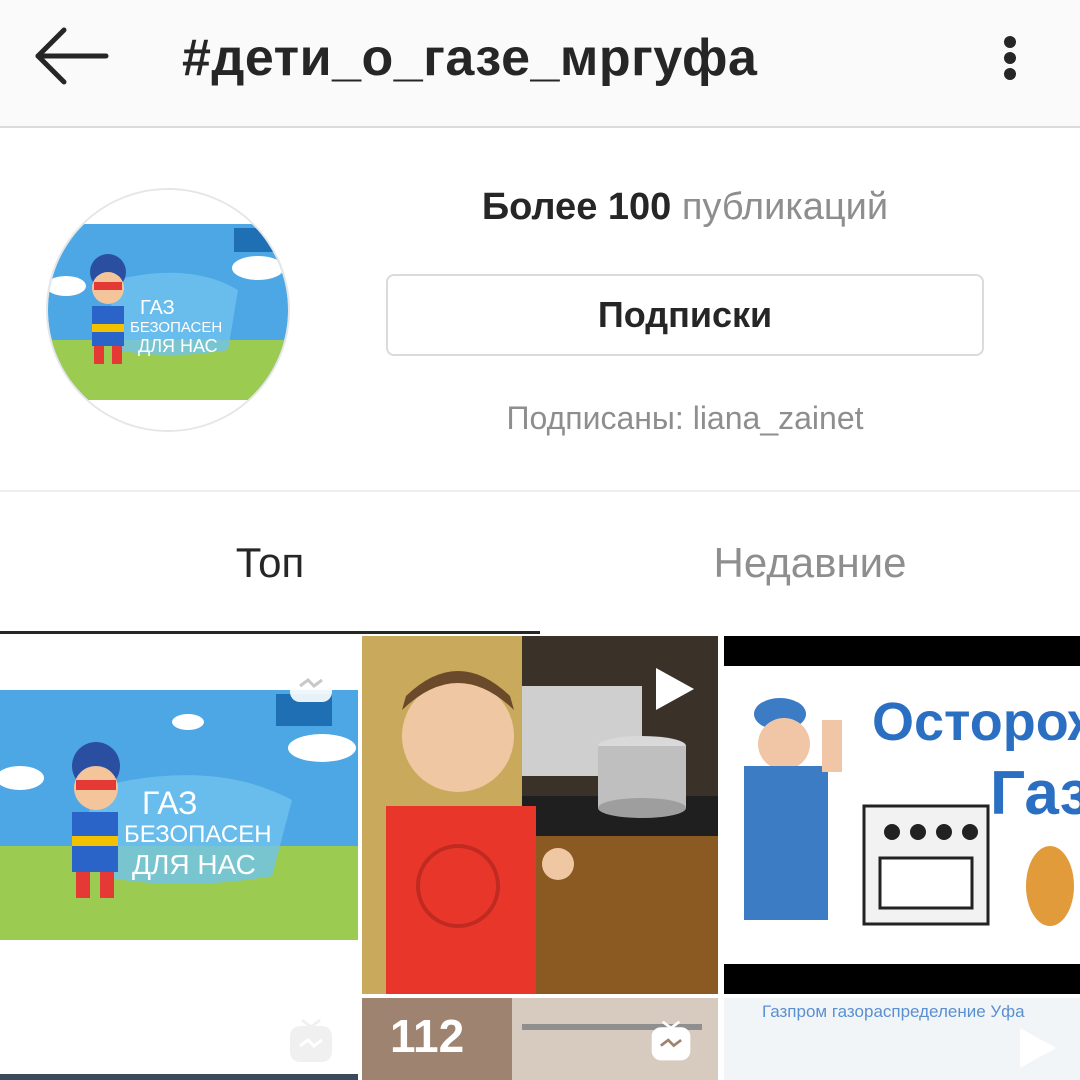 This screenshot has width=1080, height=1080. What do you see at coordinates (1035, 793) in the screenshot?
I see `post3-text-2: Газ` at bounding box center [1035, 793].